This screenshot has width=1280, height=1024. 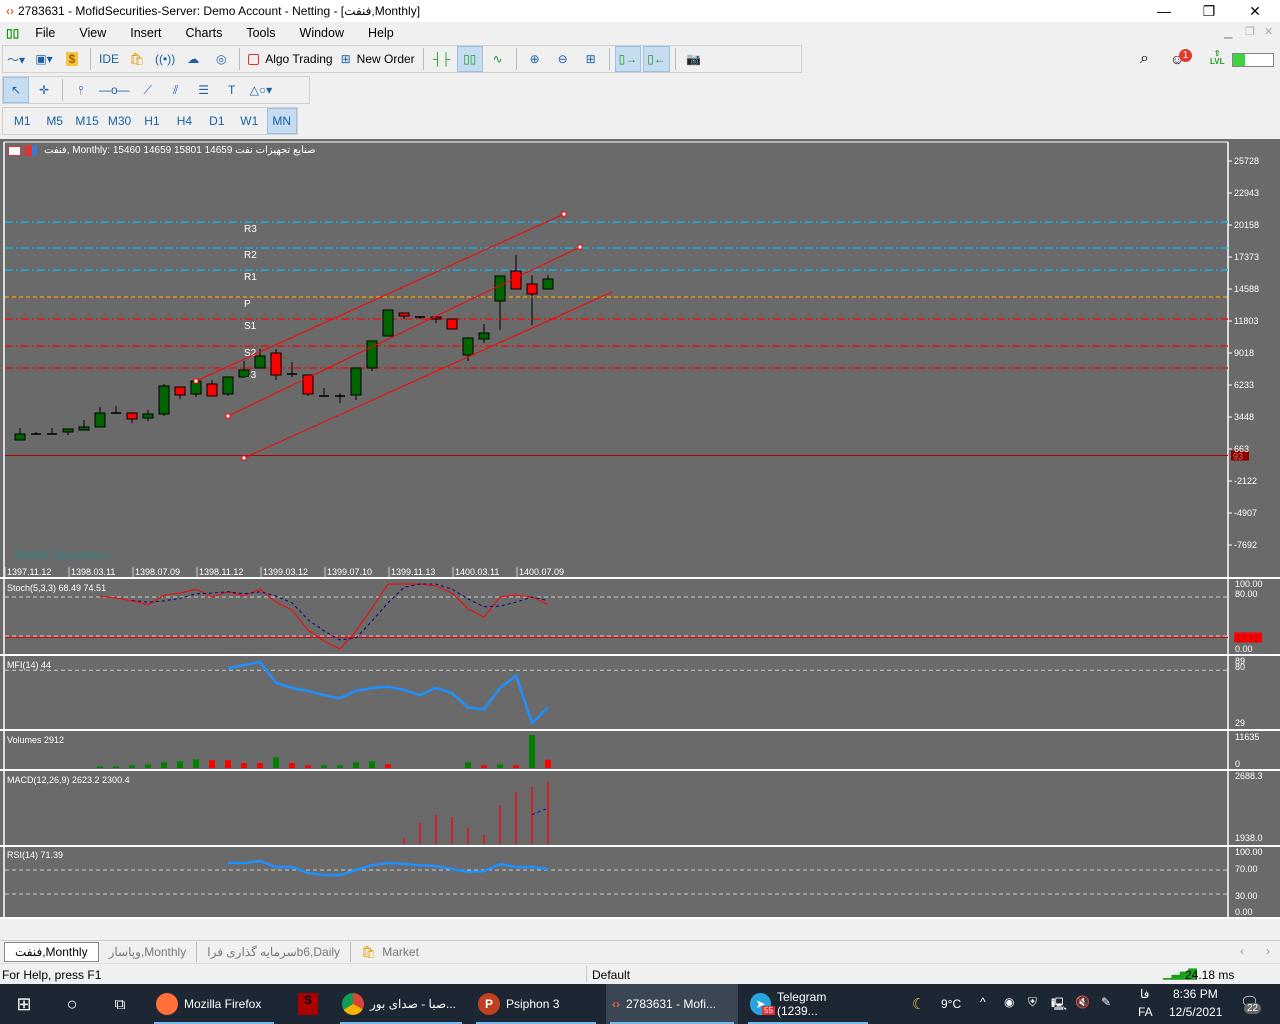 I want to click on line-chart-button: ∿, so click(x=498, y=59).